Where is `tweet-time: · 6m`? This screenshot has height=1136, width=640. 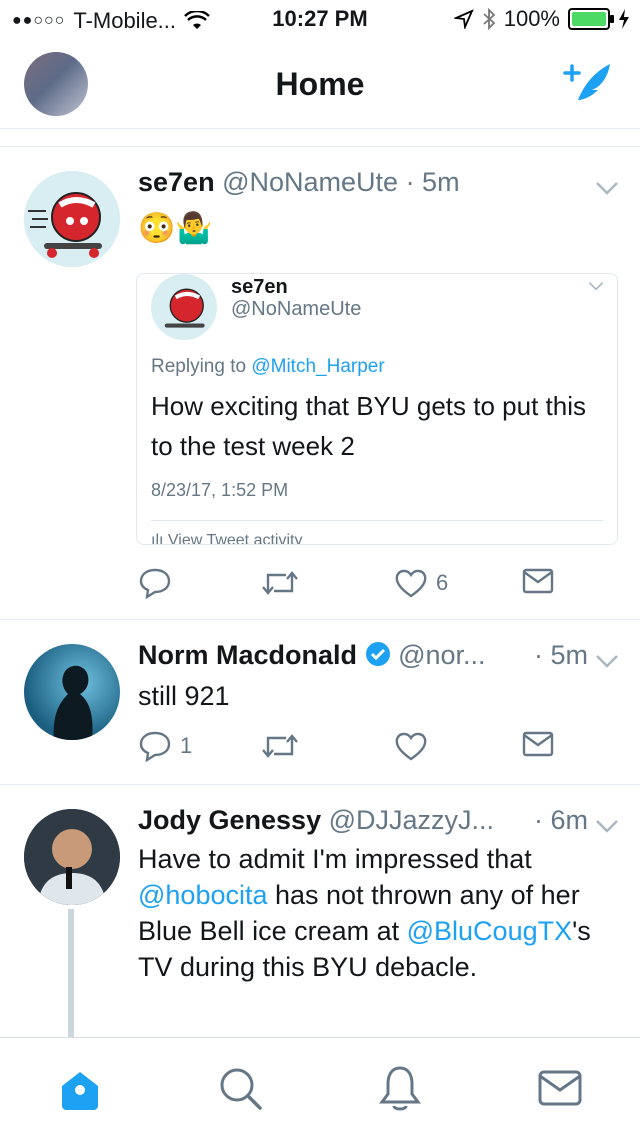
tweet-time: · 6m is located at coordinates (561, 820).